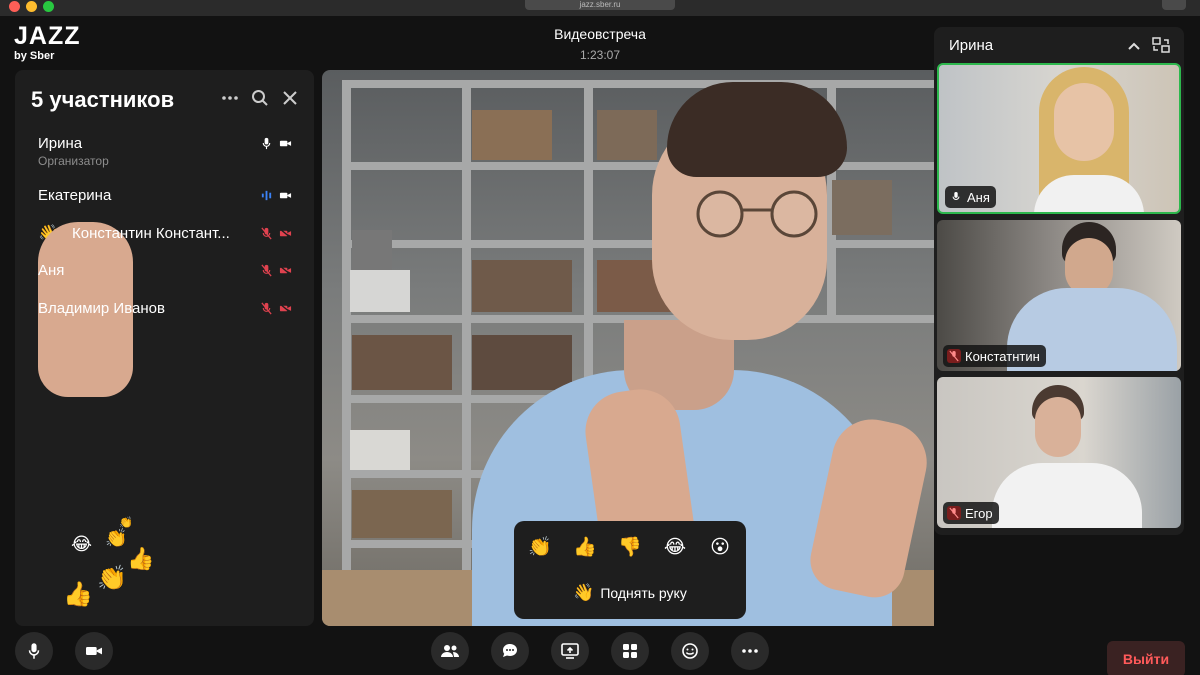 The width and height of the screenshot is (1200, 675). Describe the element at coordinates (979, 513) in the screenshot. I see `tile-participant-name: Егор` at that location.